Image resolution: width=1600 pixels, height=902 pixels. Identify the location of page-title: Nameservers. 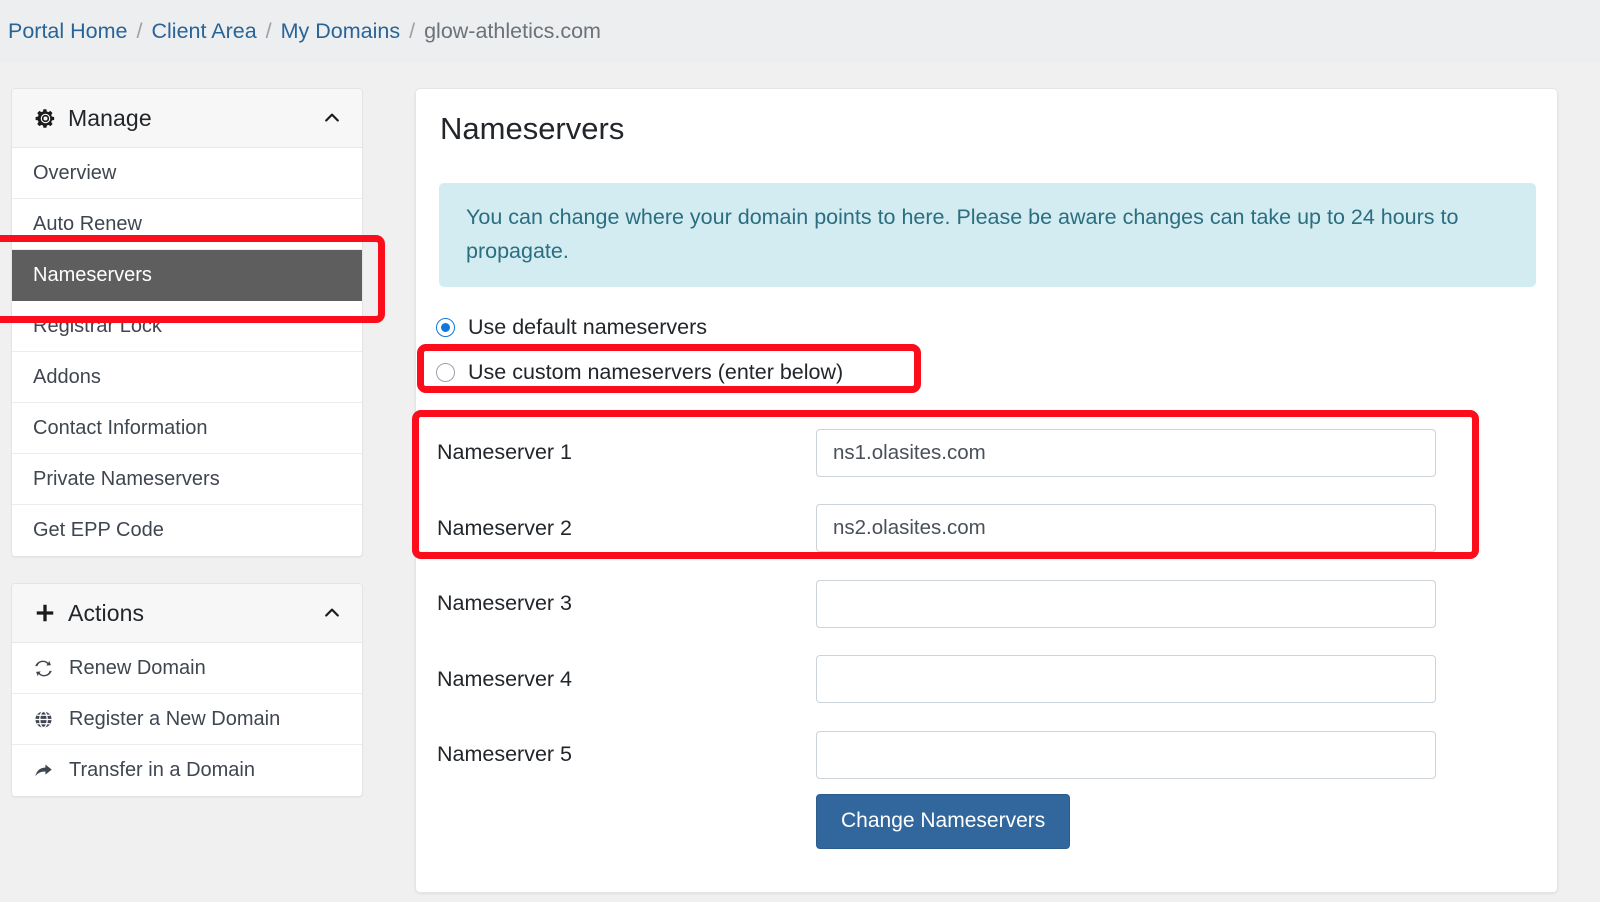
(532, 128).